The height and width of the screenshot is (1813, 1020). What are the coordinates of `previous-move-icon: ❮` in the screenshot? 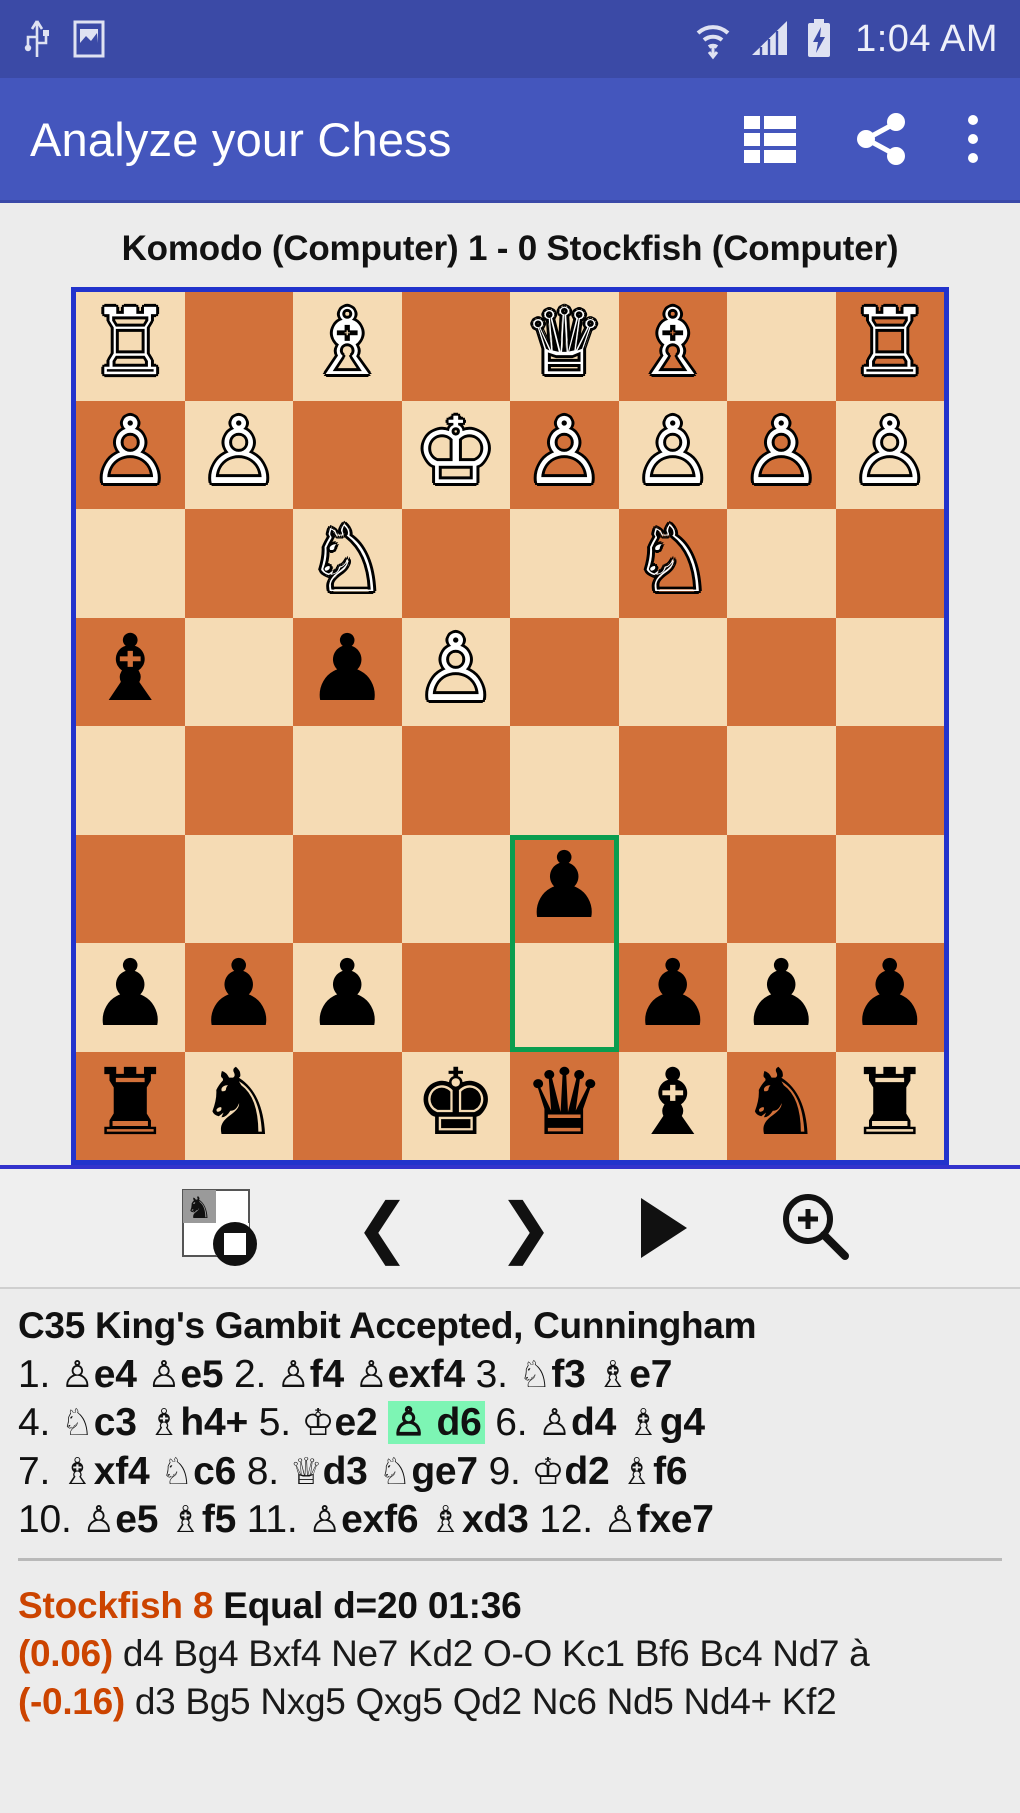 It's located at (382, 1228).